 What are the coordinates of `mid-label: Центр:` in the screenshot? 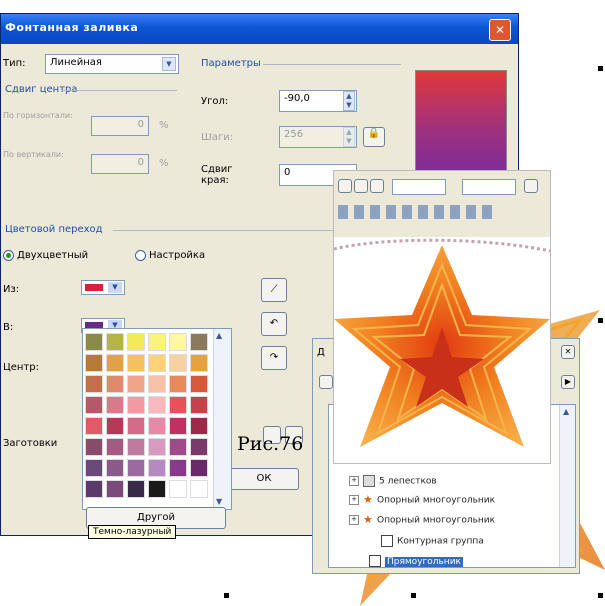 It's located at (21, 367).